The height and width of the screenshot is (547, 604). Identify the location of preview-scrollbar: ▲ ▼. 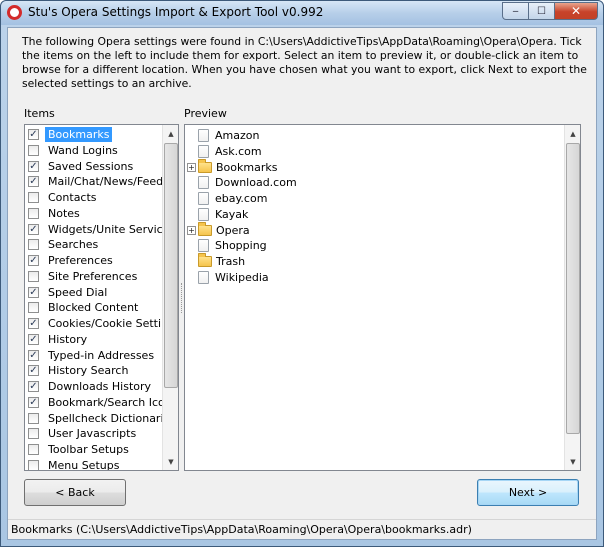
(572, 297).